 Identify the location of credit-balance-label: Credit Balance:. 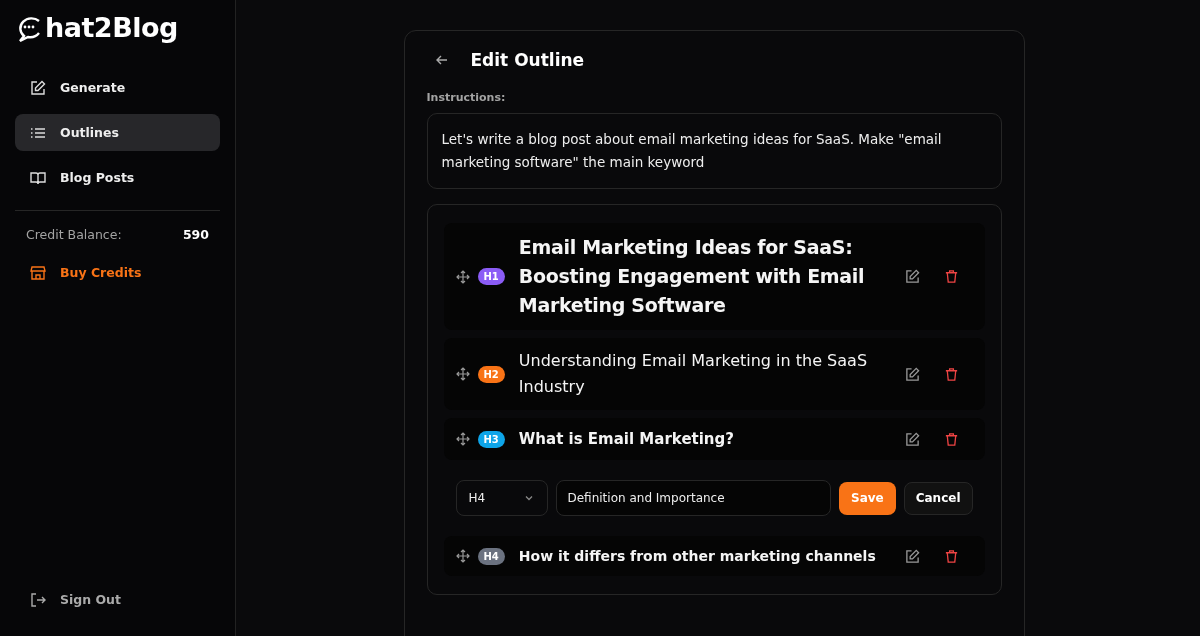
(74, 234).